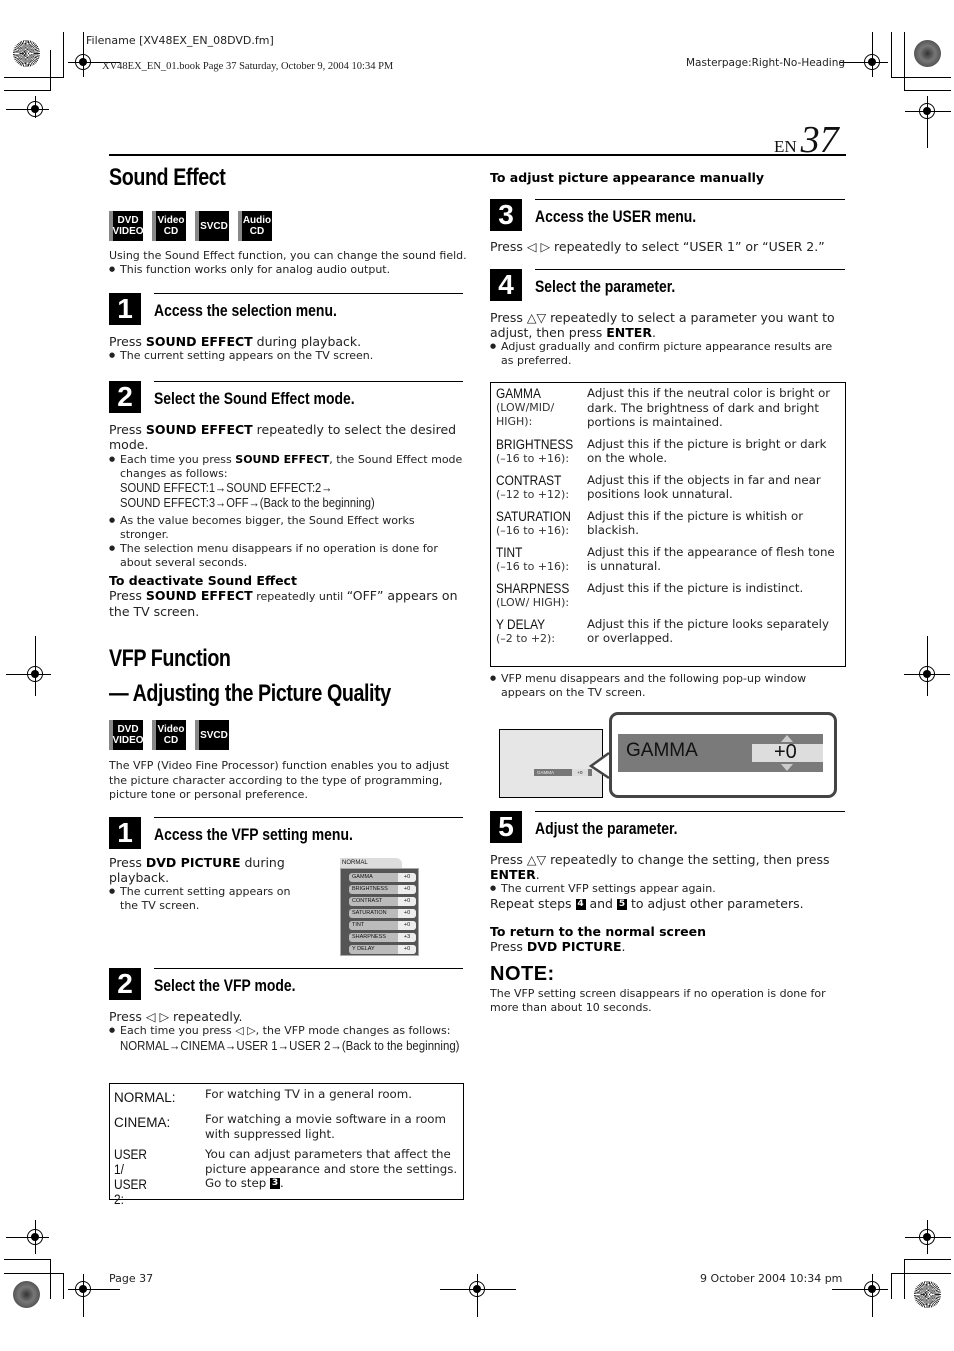 The width and height of the screenshot is (954, 1351). What do you see at coordinates (225, 985) in the screenshot?
I see `step-title: Select the VFP mode.` at bounding box center [225, 985].